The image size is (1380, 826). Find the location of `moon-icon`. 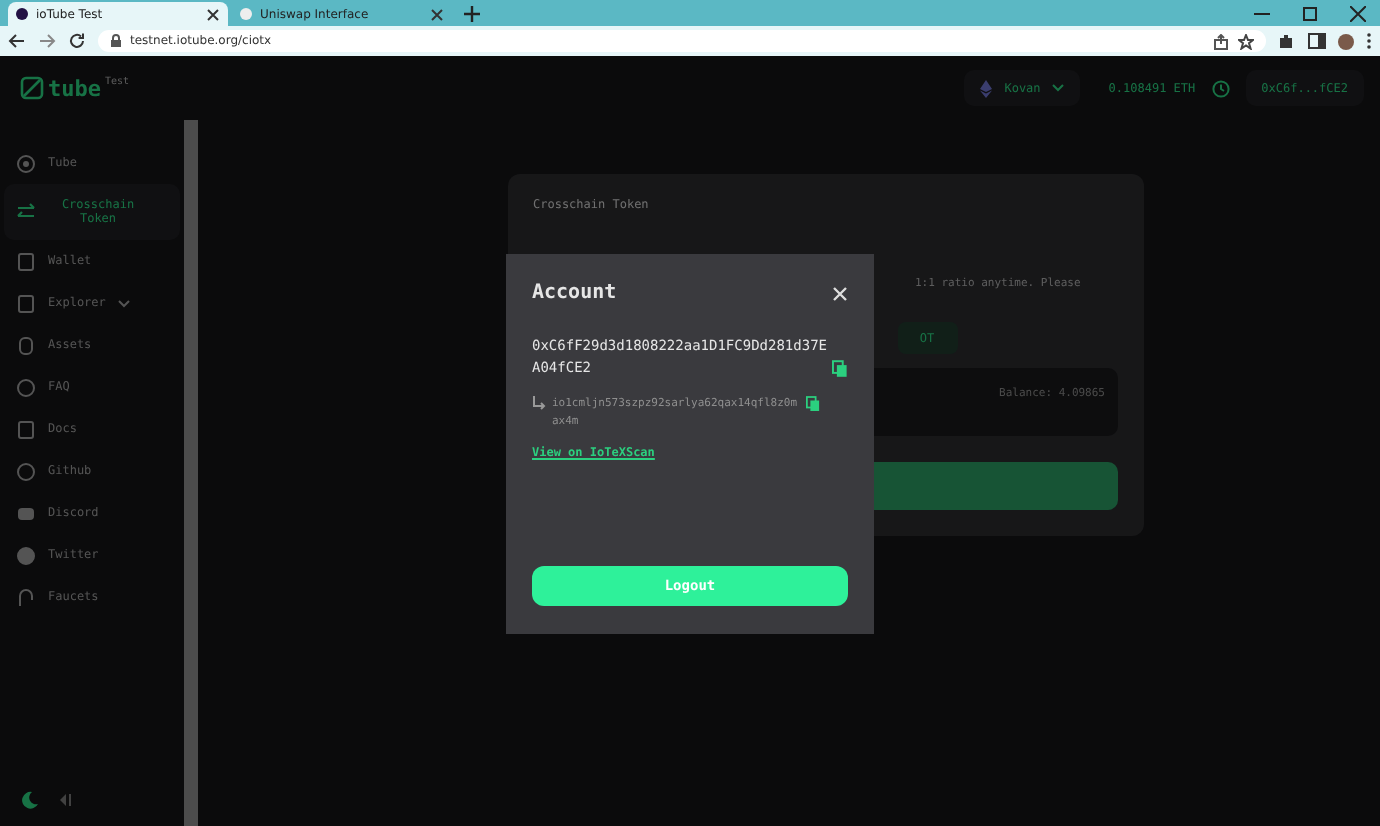

moon-icon is located at coordinates (30, 800).